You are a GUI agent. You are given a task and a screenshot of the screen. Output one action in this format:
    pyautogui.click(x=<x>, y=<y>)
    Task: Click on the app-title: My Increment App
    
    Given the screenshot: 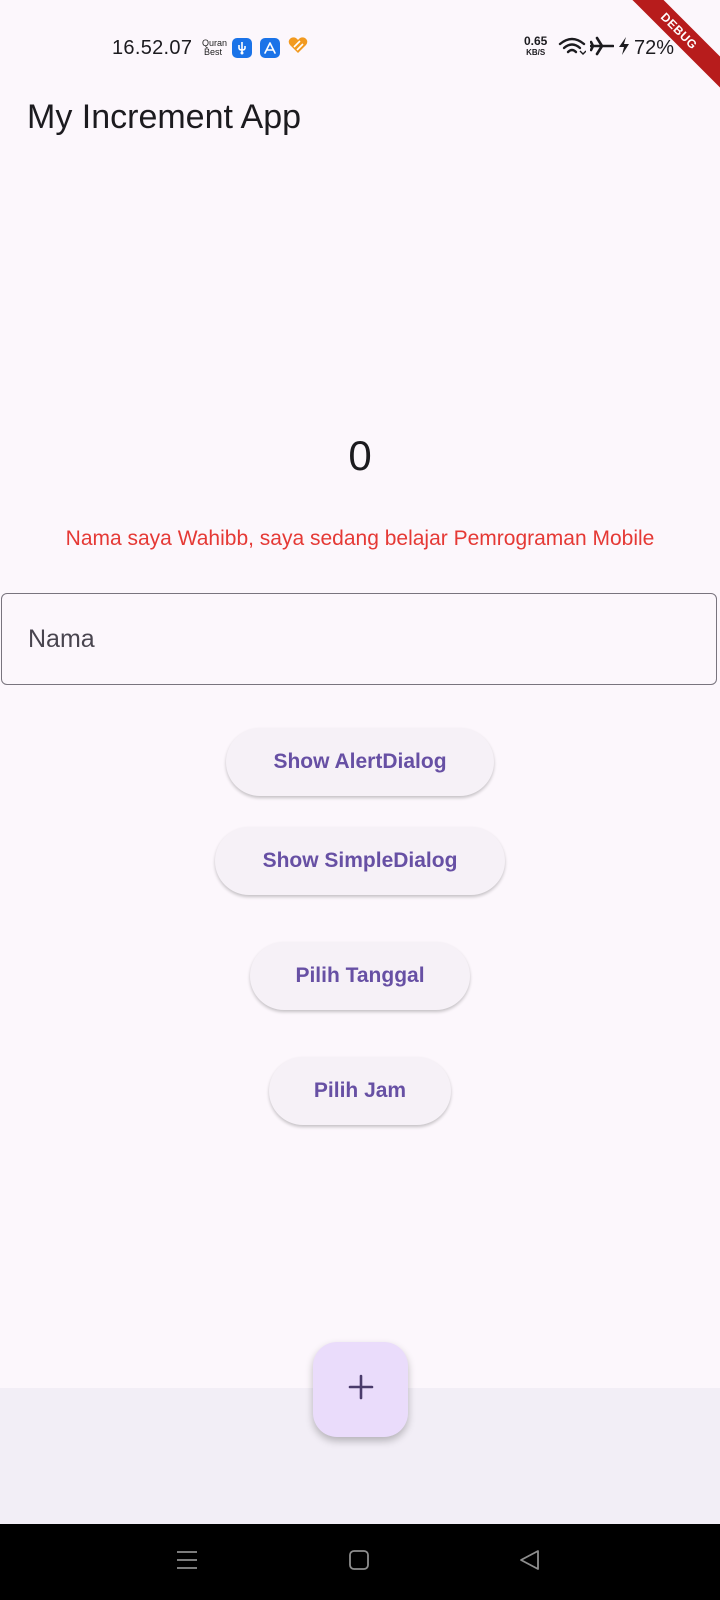 What is the action you would take?
    pyautogui.click(x=164, y=117)
    